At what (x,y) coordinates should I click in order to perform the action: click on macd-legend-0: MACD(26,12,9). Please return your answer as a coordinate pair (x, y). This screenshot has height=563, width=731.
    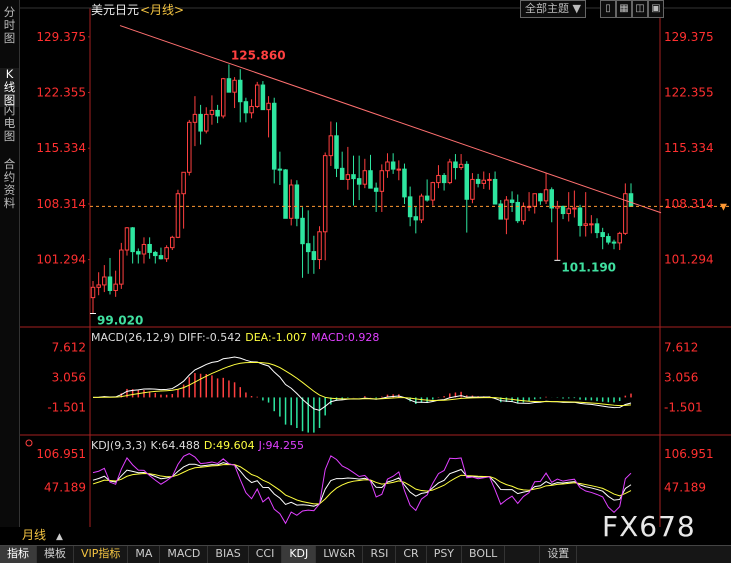
    Looking at the image, I should click on (133, 337).